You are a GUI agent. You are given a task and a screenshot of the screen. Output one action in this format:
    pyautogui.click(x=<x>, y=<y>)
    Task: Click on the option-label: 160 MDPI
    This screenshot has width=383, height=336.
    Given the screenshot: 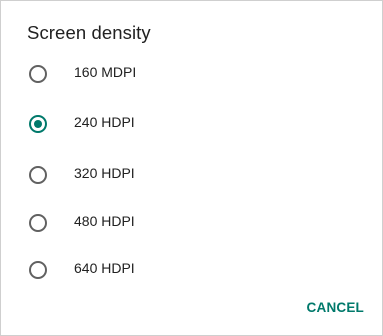 What is the action you would take?
    pyautogui.click(x=105, y=72)
    